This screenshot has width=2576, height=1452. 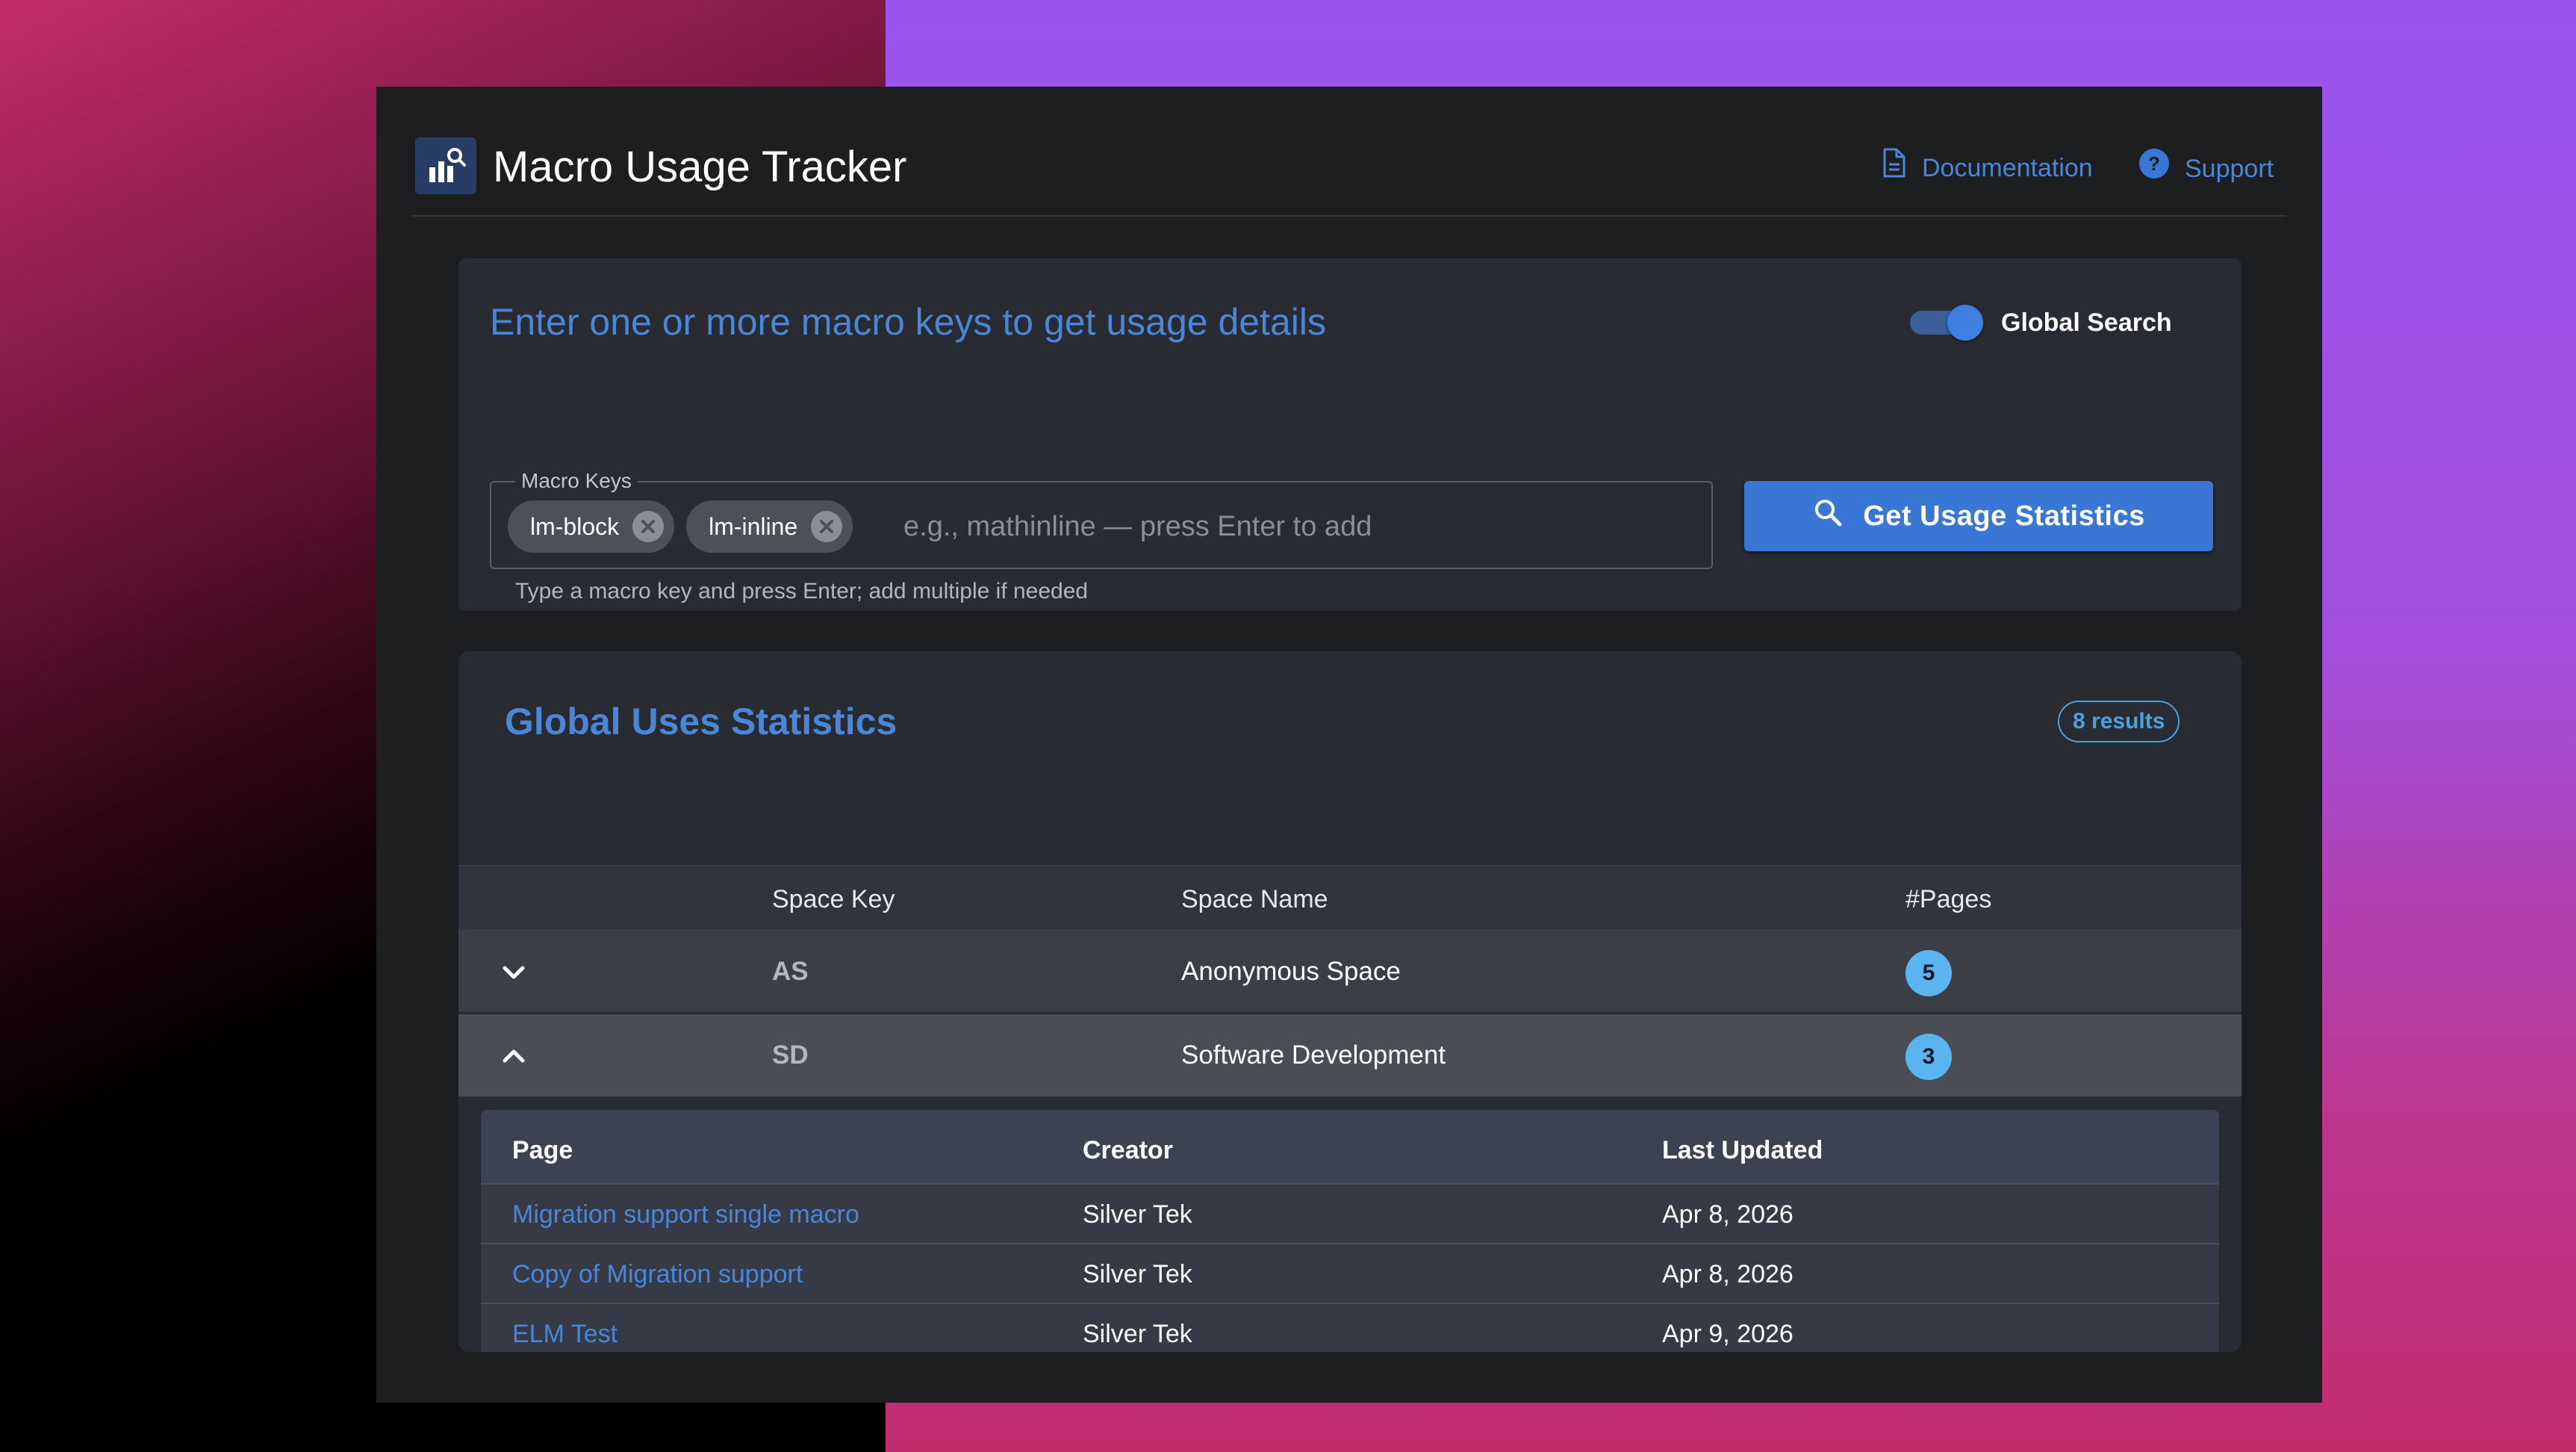 I want to click on help-circle-icon: ?, so click(x=2154, y=169).